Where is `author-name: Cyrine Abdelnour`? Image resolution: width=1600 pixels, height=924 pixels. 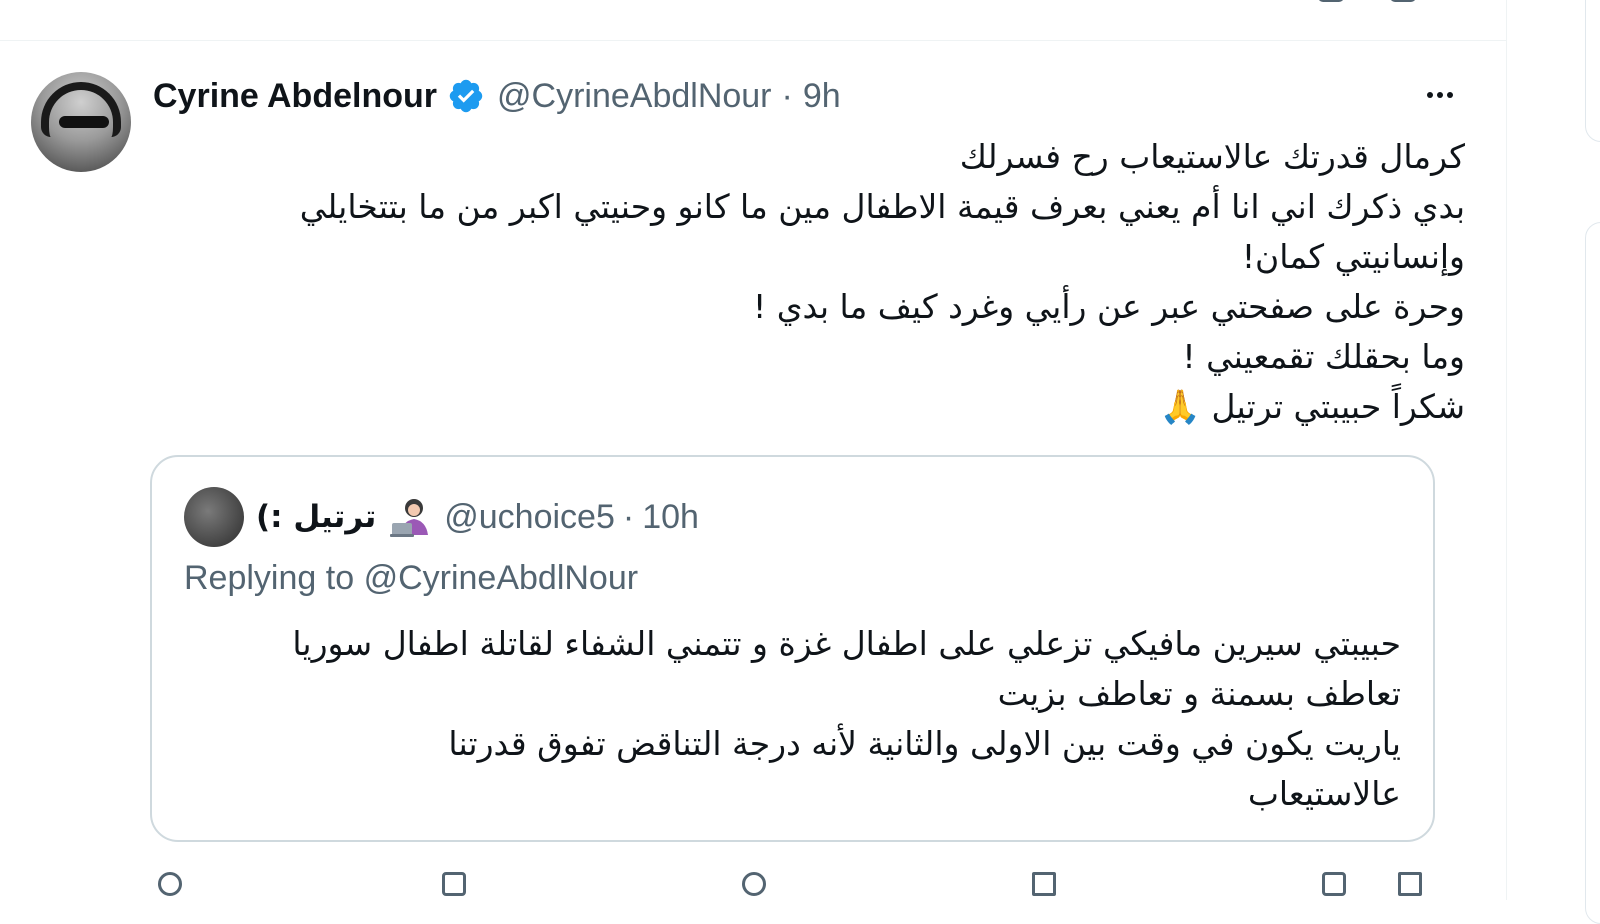
author-name: Cyrine Abdelnour is located at coordinates (295, 96).